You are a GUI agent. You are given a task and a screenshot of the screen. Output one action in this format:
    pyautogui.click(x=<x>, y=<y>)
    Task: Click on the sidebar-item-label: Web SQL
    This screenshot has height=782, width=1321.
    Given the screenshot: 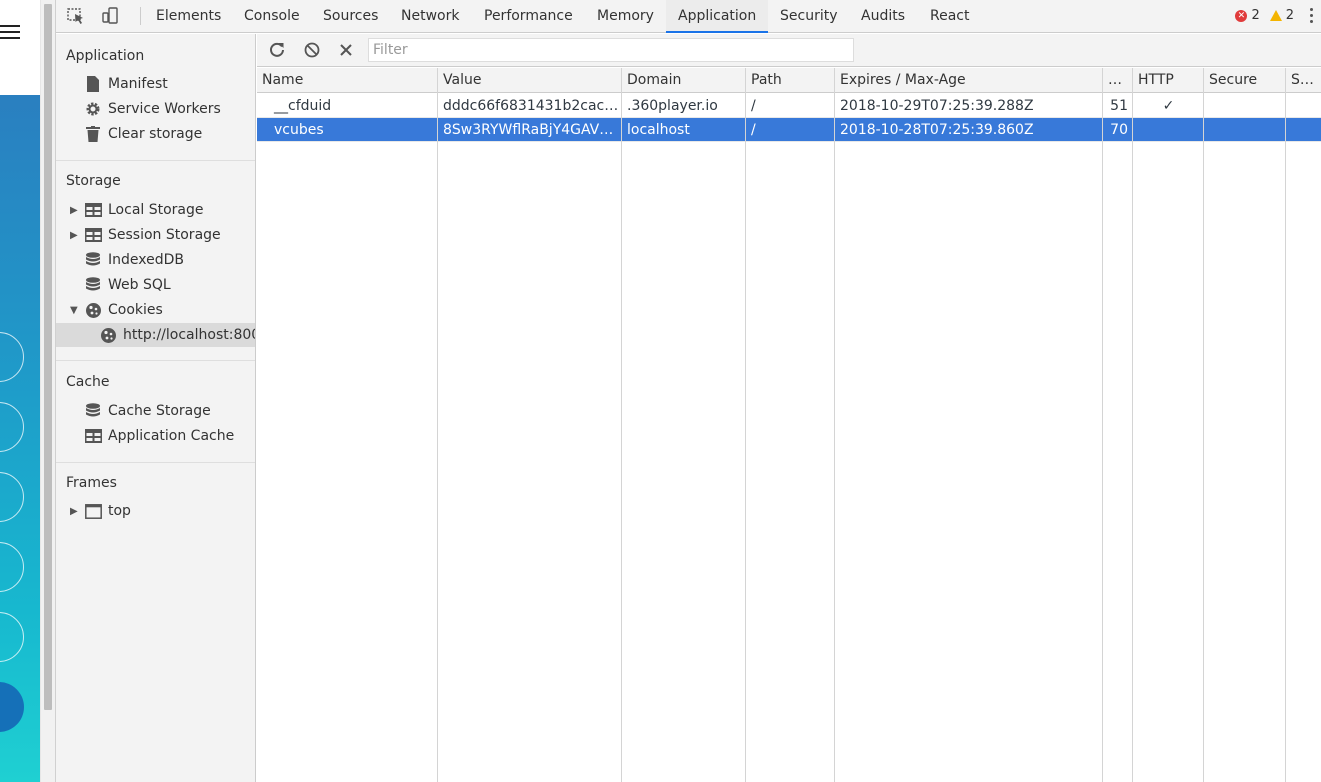 What is the action you would take?
    pyautogui.click(x=139, y=285)
    